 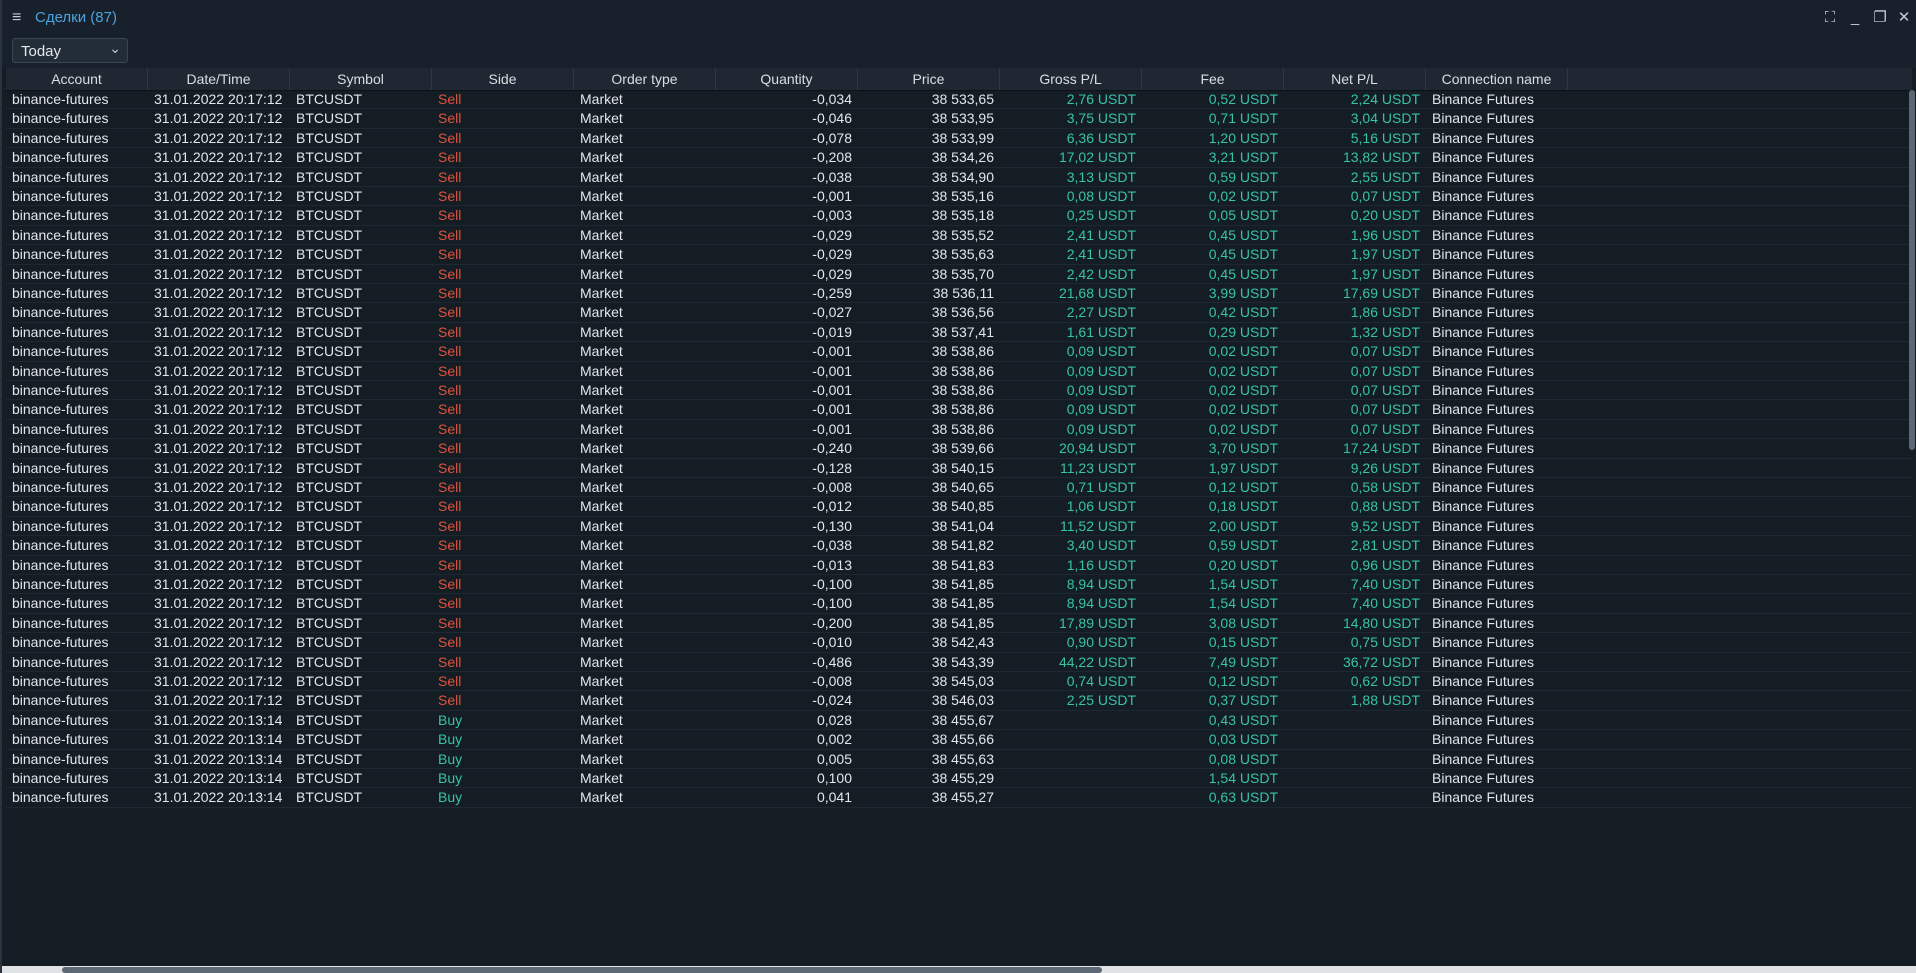 What do you see at coordinates (19, 18) in the screenshot?
I see `hamburger-icon: ≡` at bounding box center [19, 18].